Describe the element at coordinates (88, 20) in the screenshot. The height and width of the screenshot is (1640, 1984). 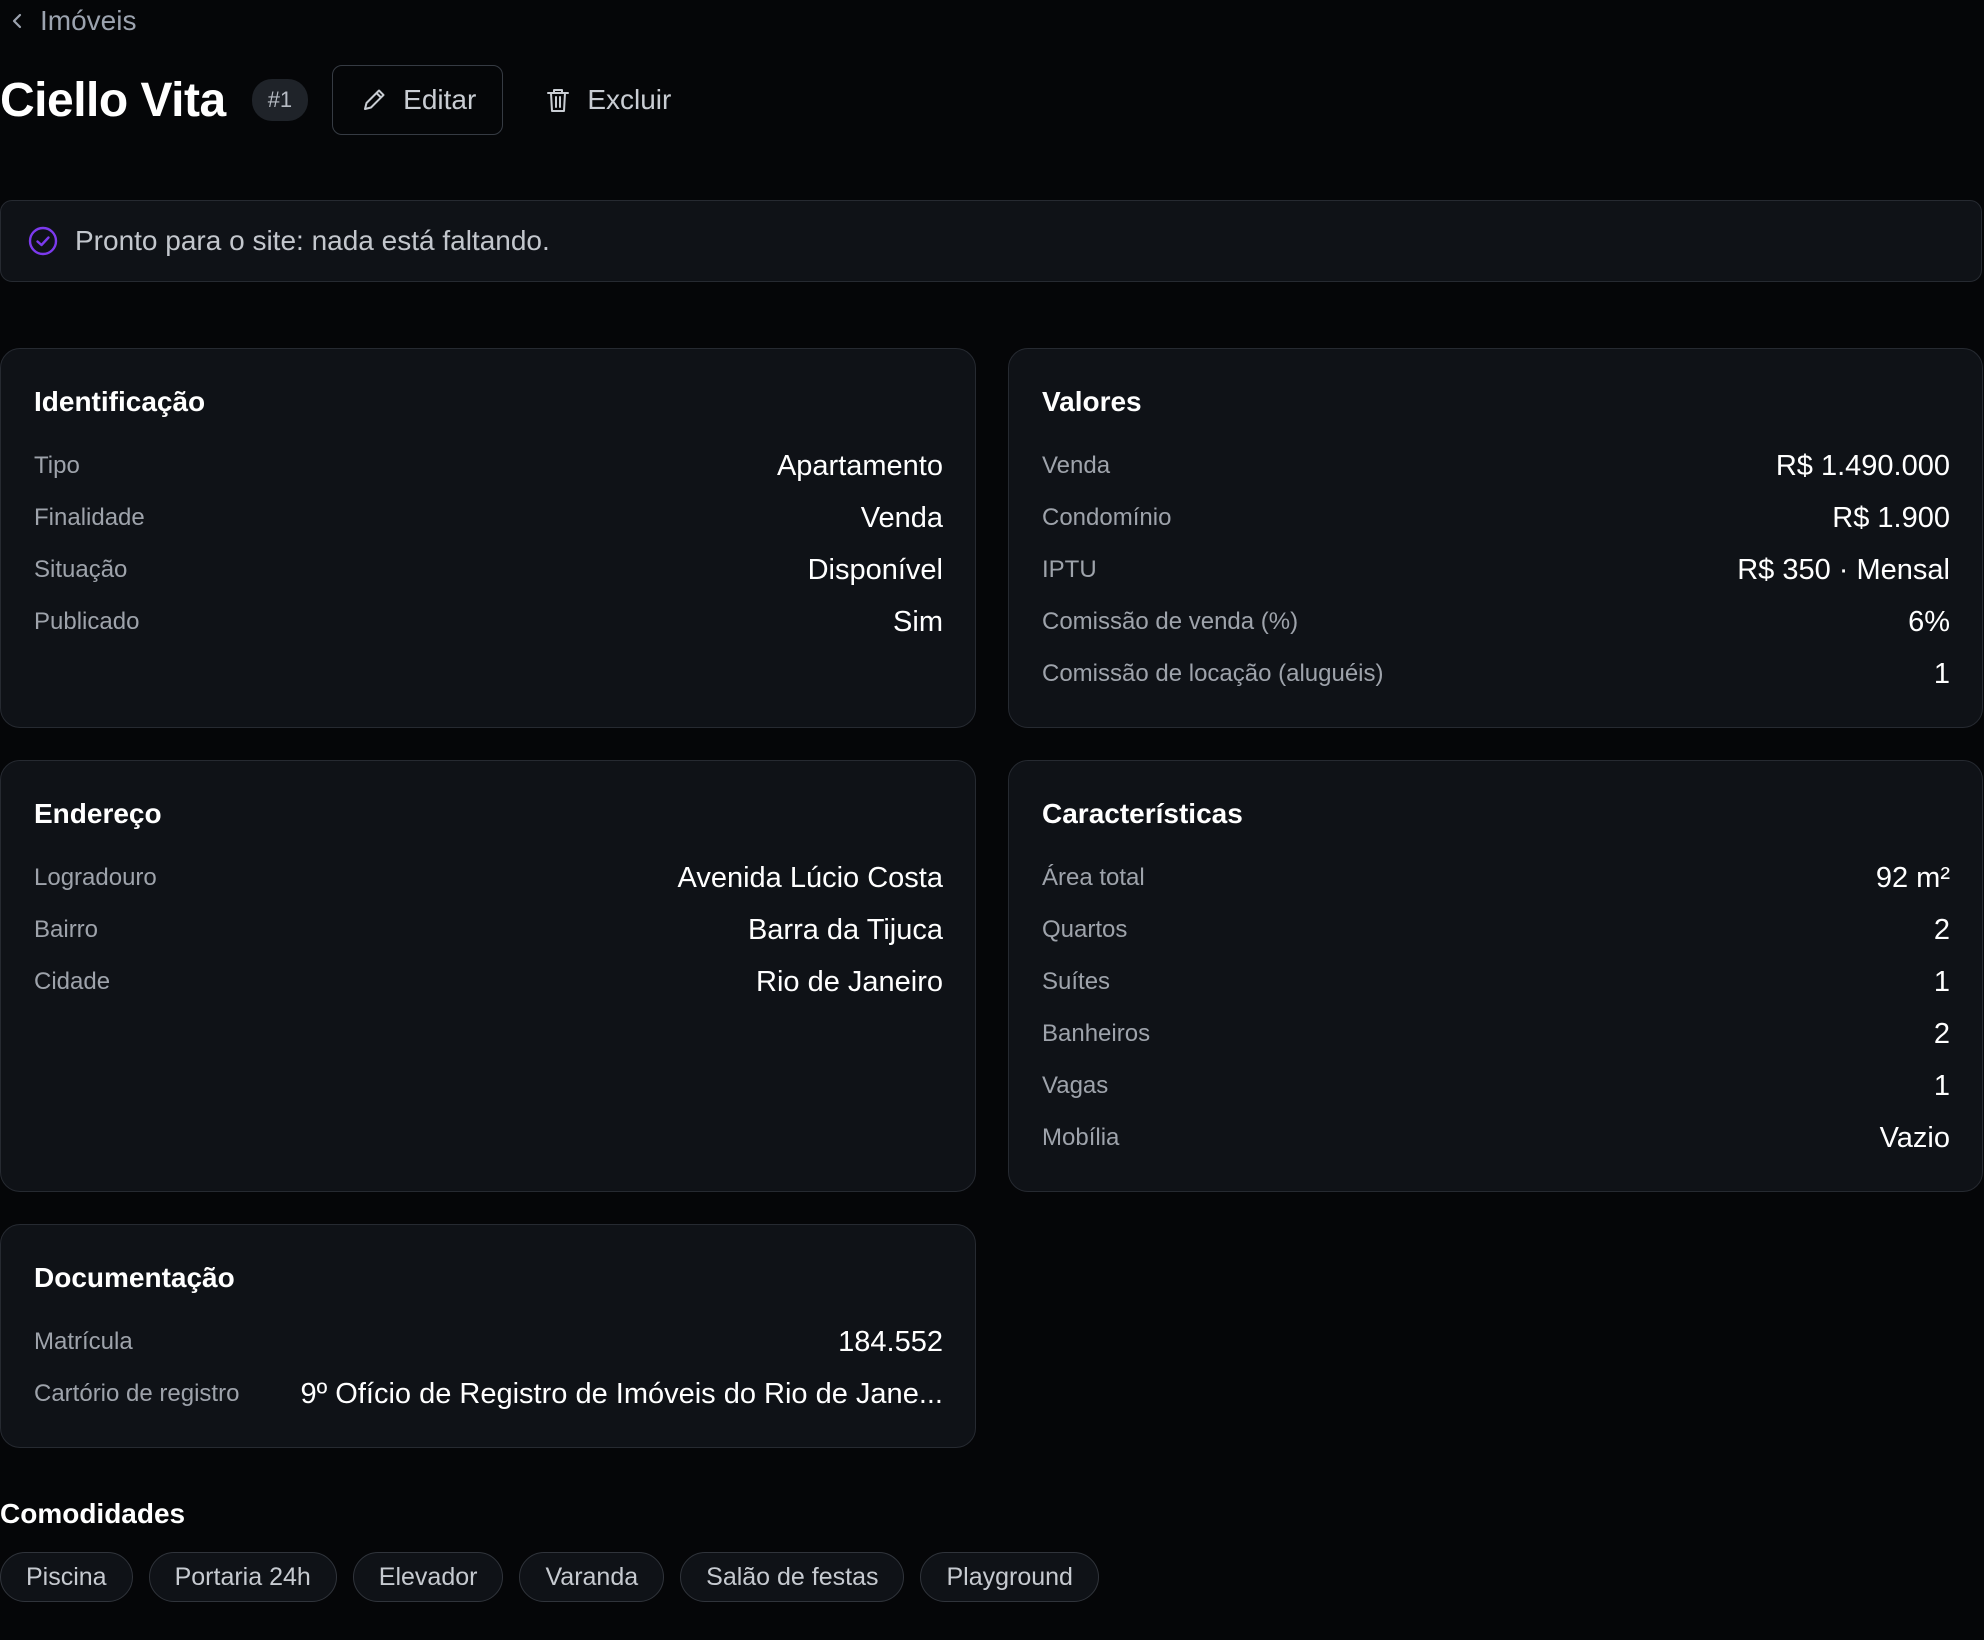
I see `back-link-label: Imóveis` at that location.